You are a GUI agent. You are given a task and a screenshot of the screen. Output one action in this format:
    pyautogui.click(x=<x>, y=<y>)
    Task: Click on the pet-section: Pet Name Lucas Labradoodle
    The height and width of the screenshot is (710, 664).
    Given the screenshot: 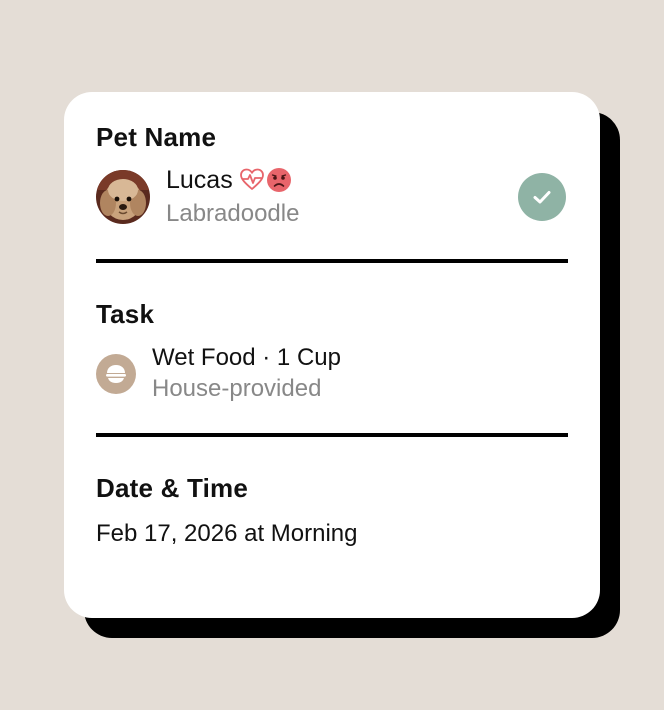 What is the action you would take?
    pyautogui.click(x=332, y=173)
    